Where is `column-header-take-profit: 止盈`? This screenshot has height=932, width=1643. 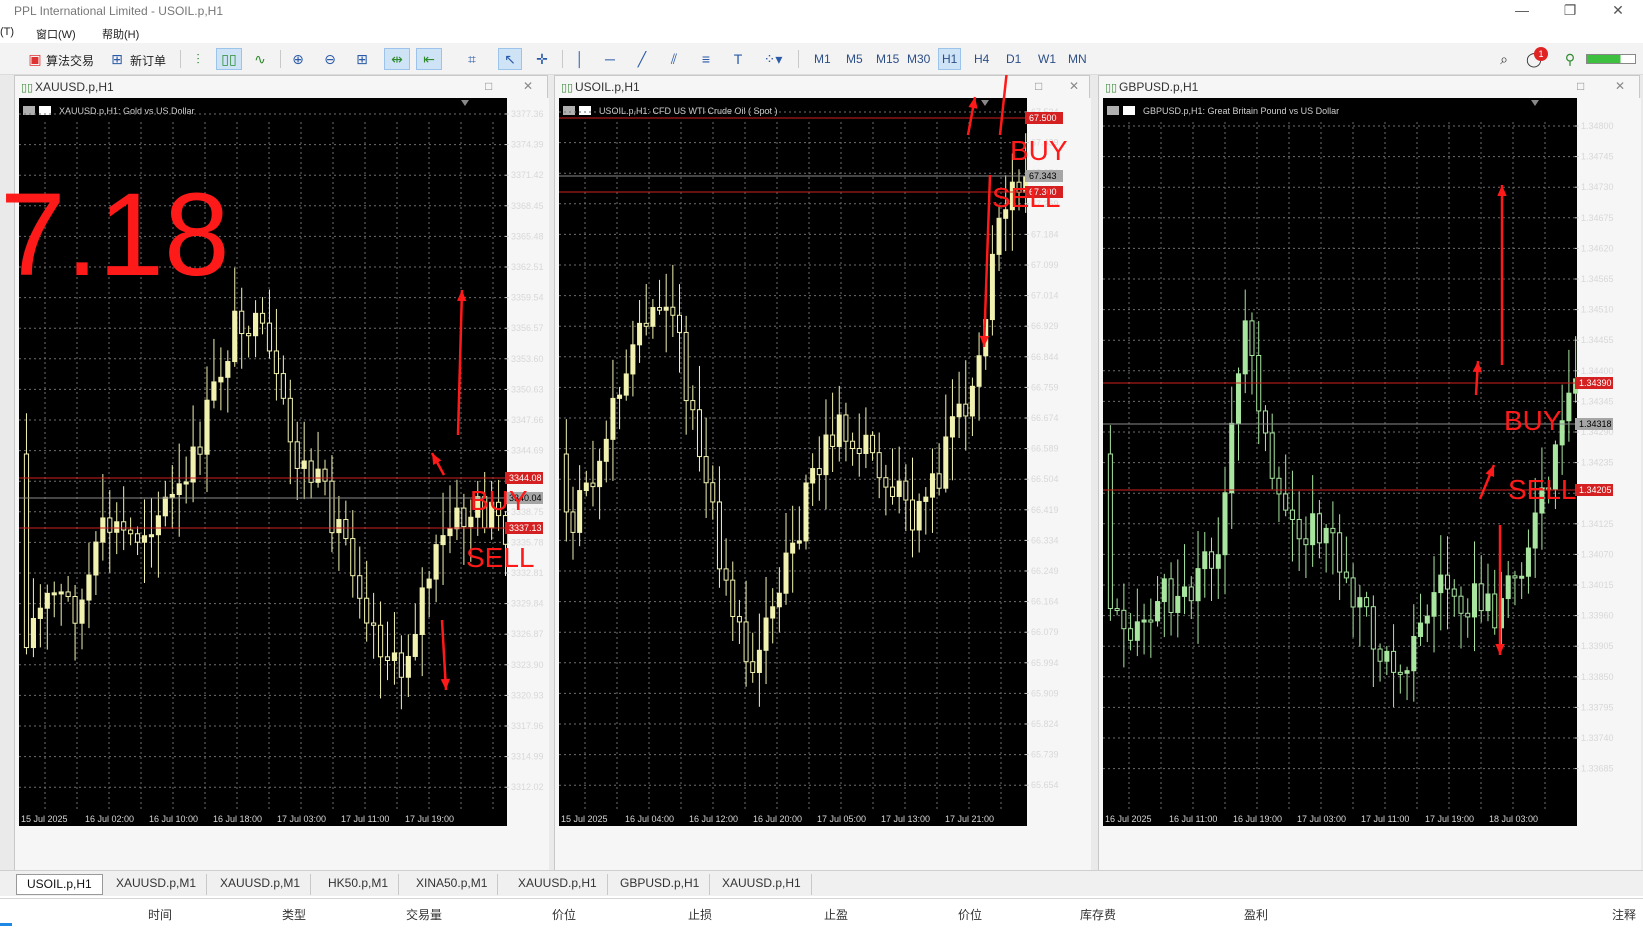
column-header-take-profit: 止盈 is located at coordinates (836, 914).